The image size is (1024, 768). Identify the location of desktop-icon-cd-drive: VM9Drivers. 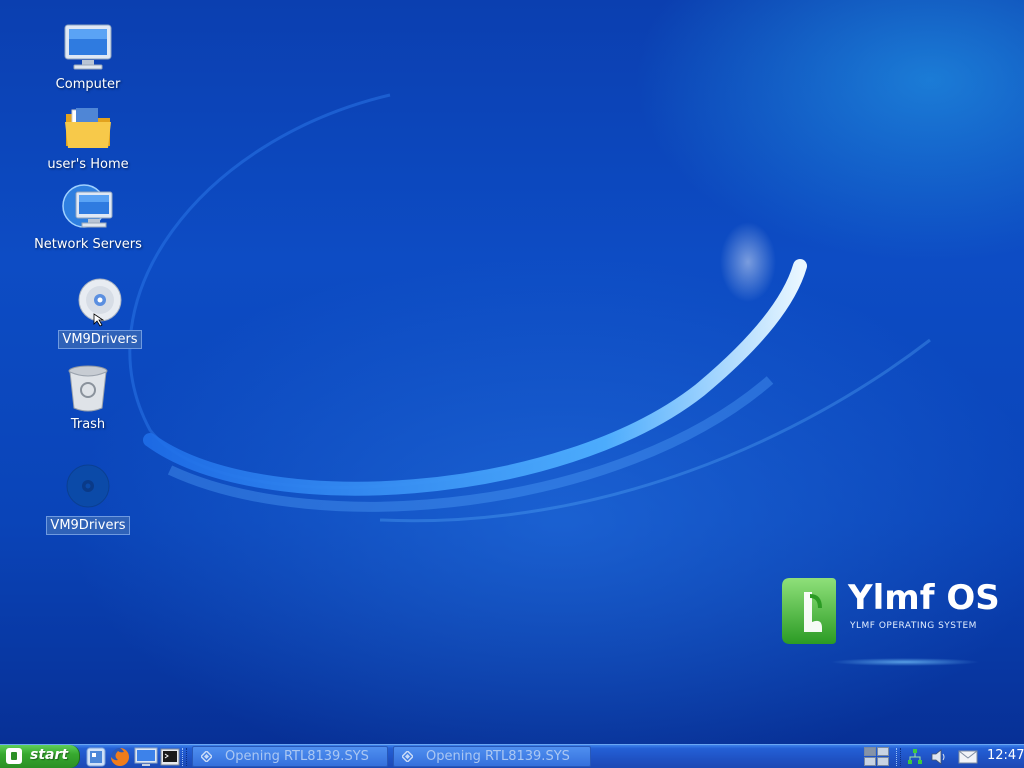
(100, 312).